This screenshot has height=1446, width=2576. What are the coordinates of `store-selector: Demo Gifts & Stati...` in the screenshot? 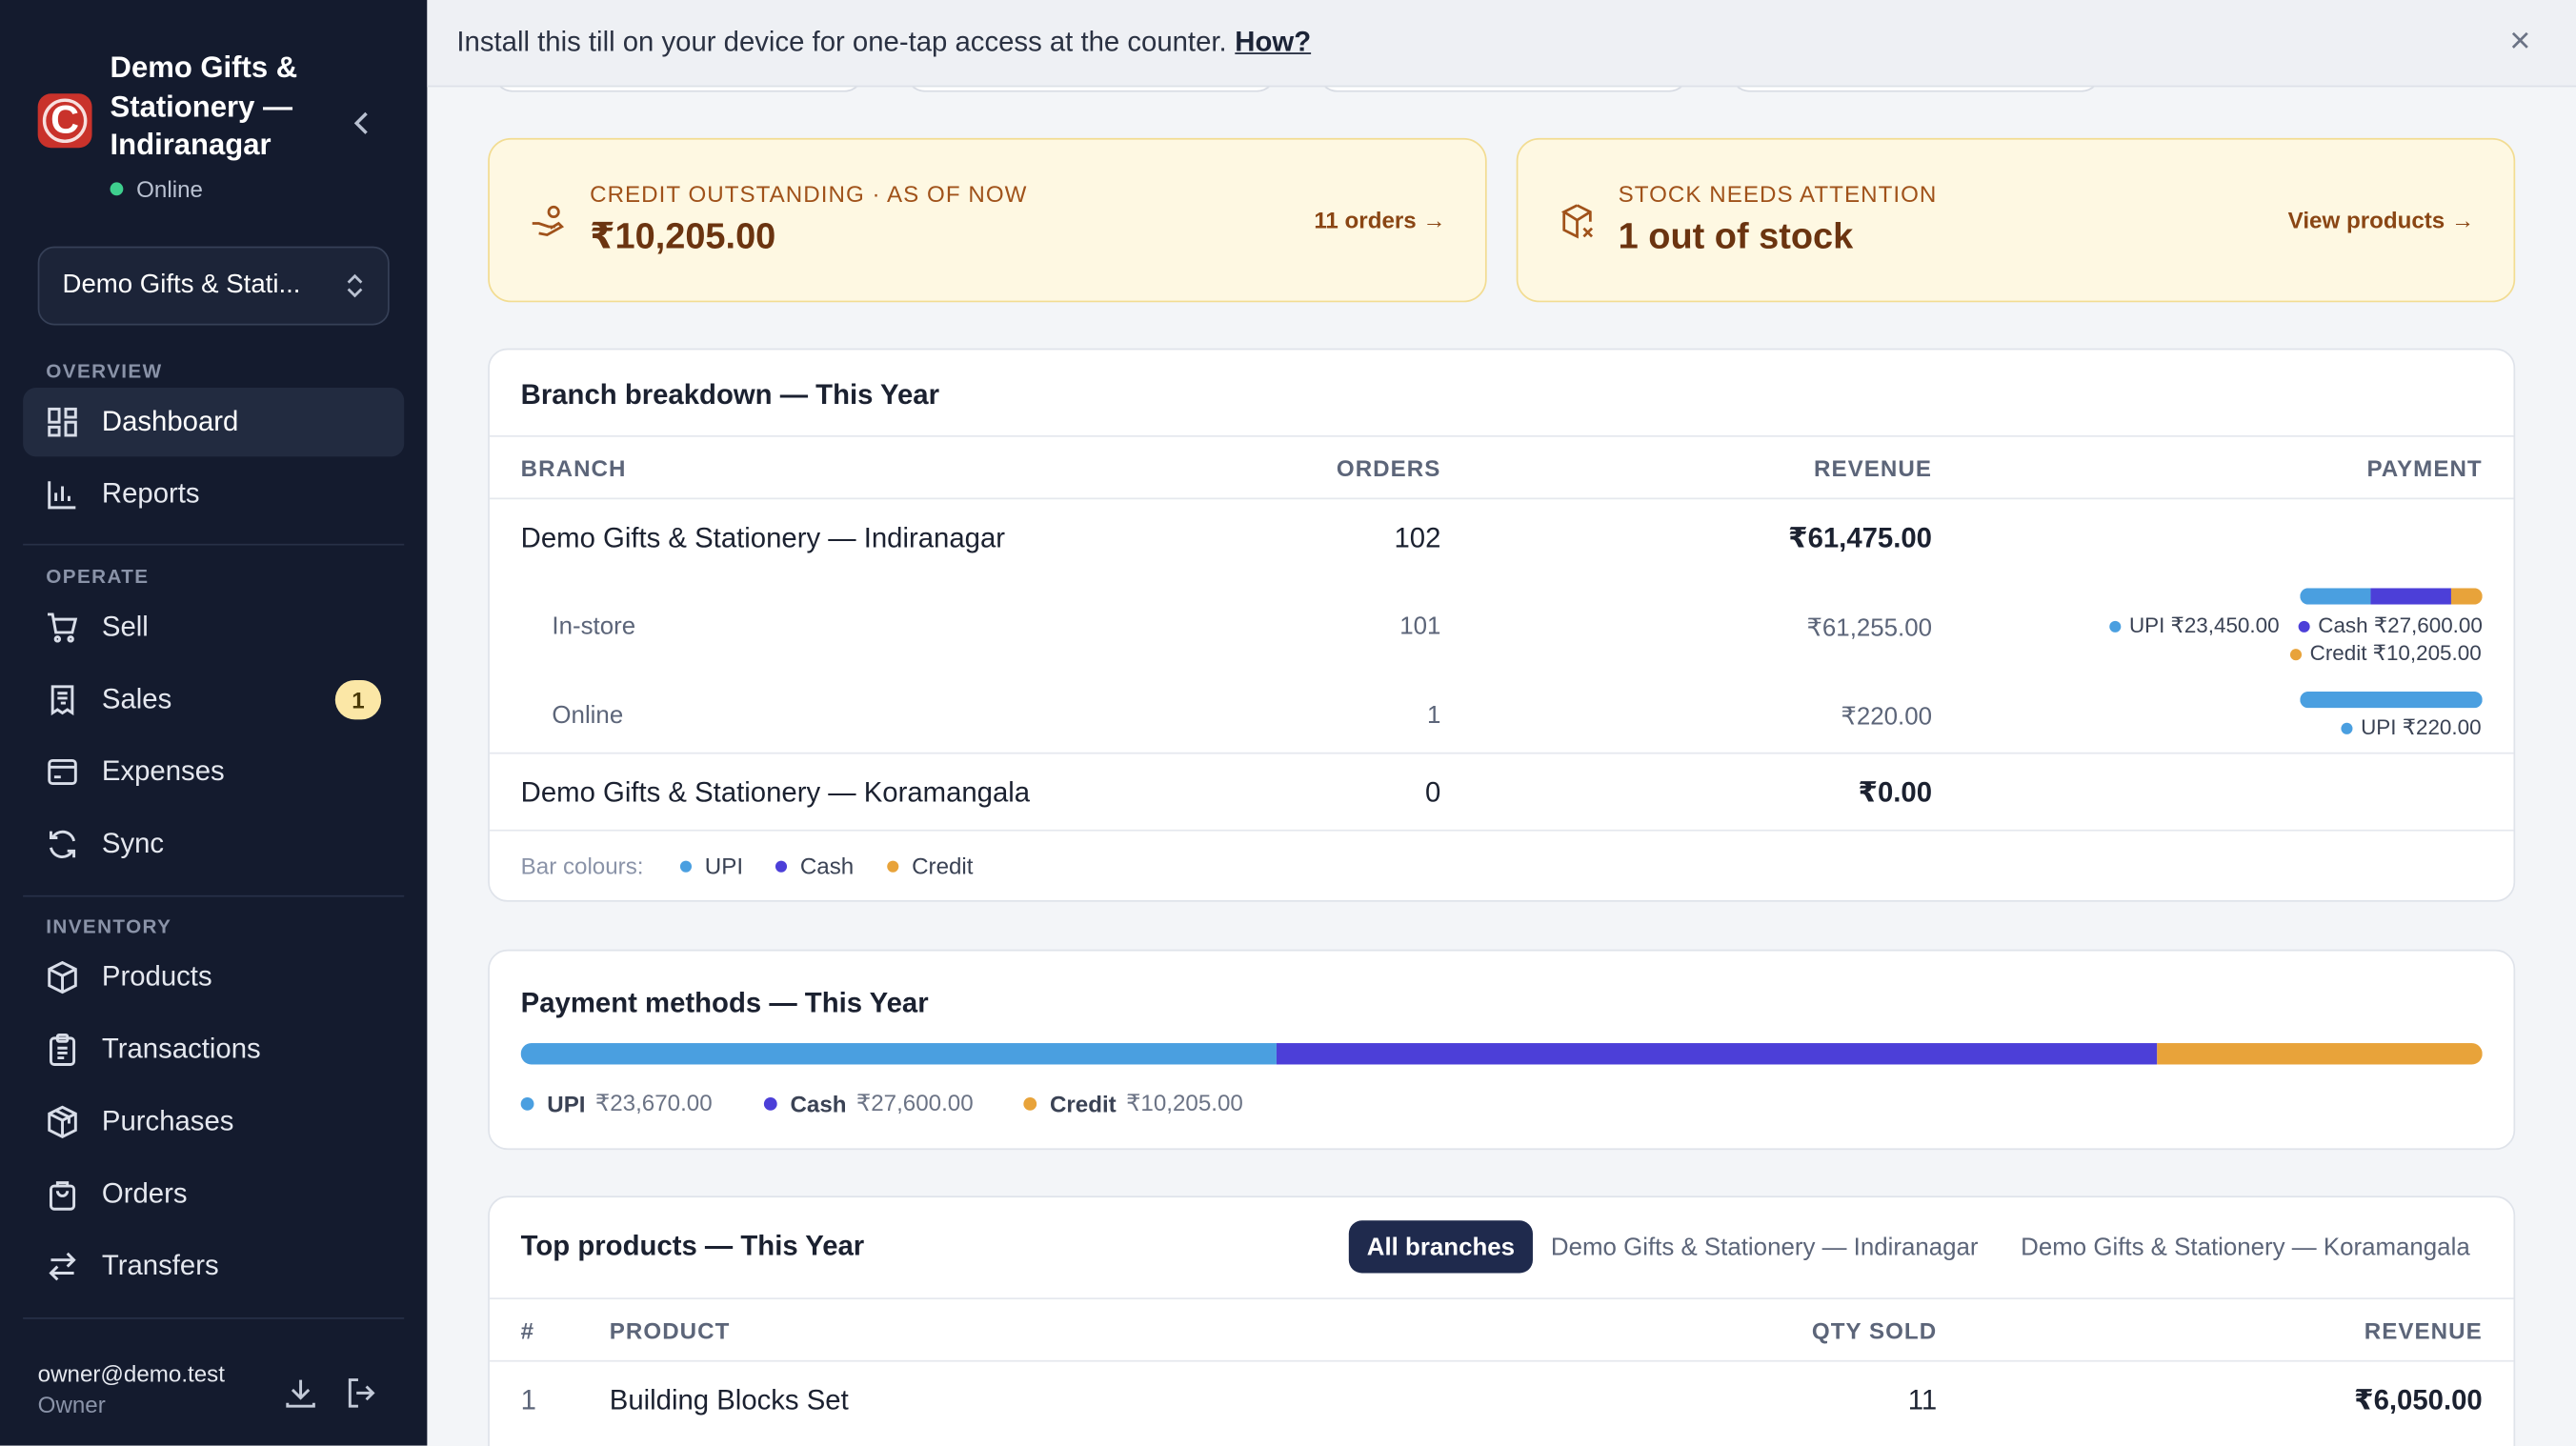 It's located at (214, 286).